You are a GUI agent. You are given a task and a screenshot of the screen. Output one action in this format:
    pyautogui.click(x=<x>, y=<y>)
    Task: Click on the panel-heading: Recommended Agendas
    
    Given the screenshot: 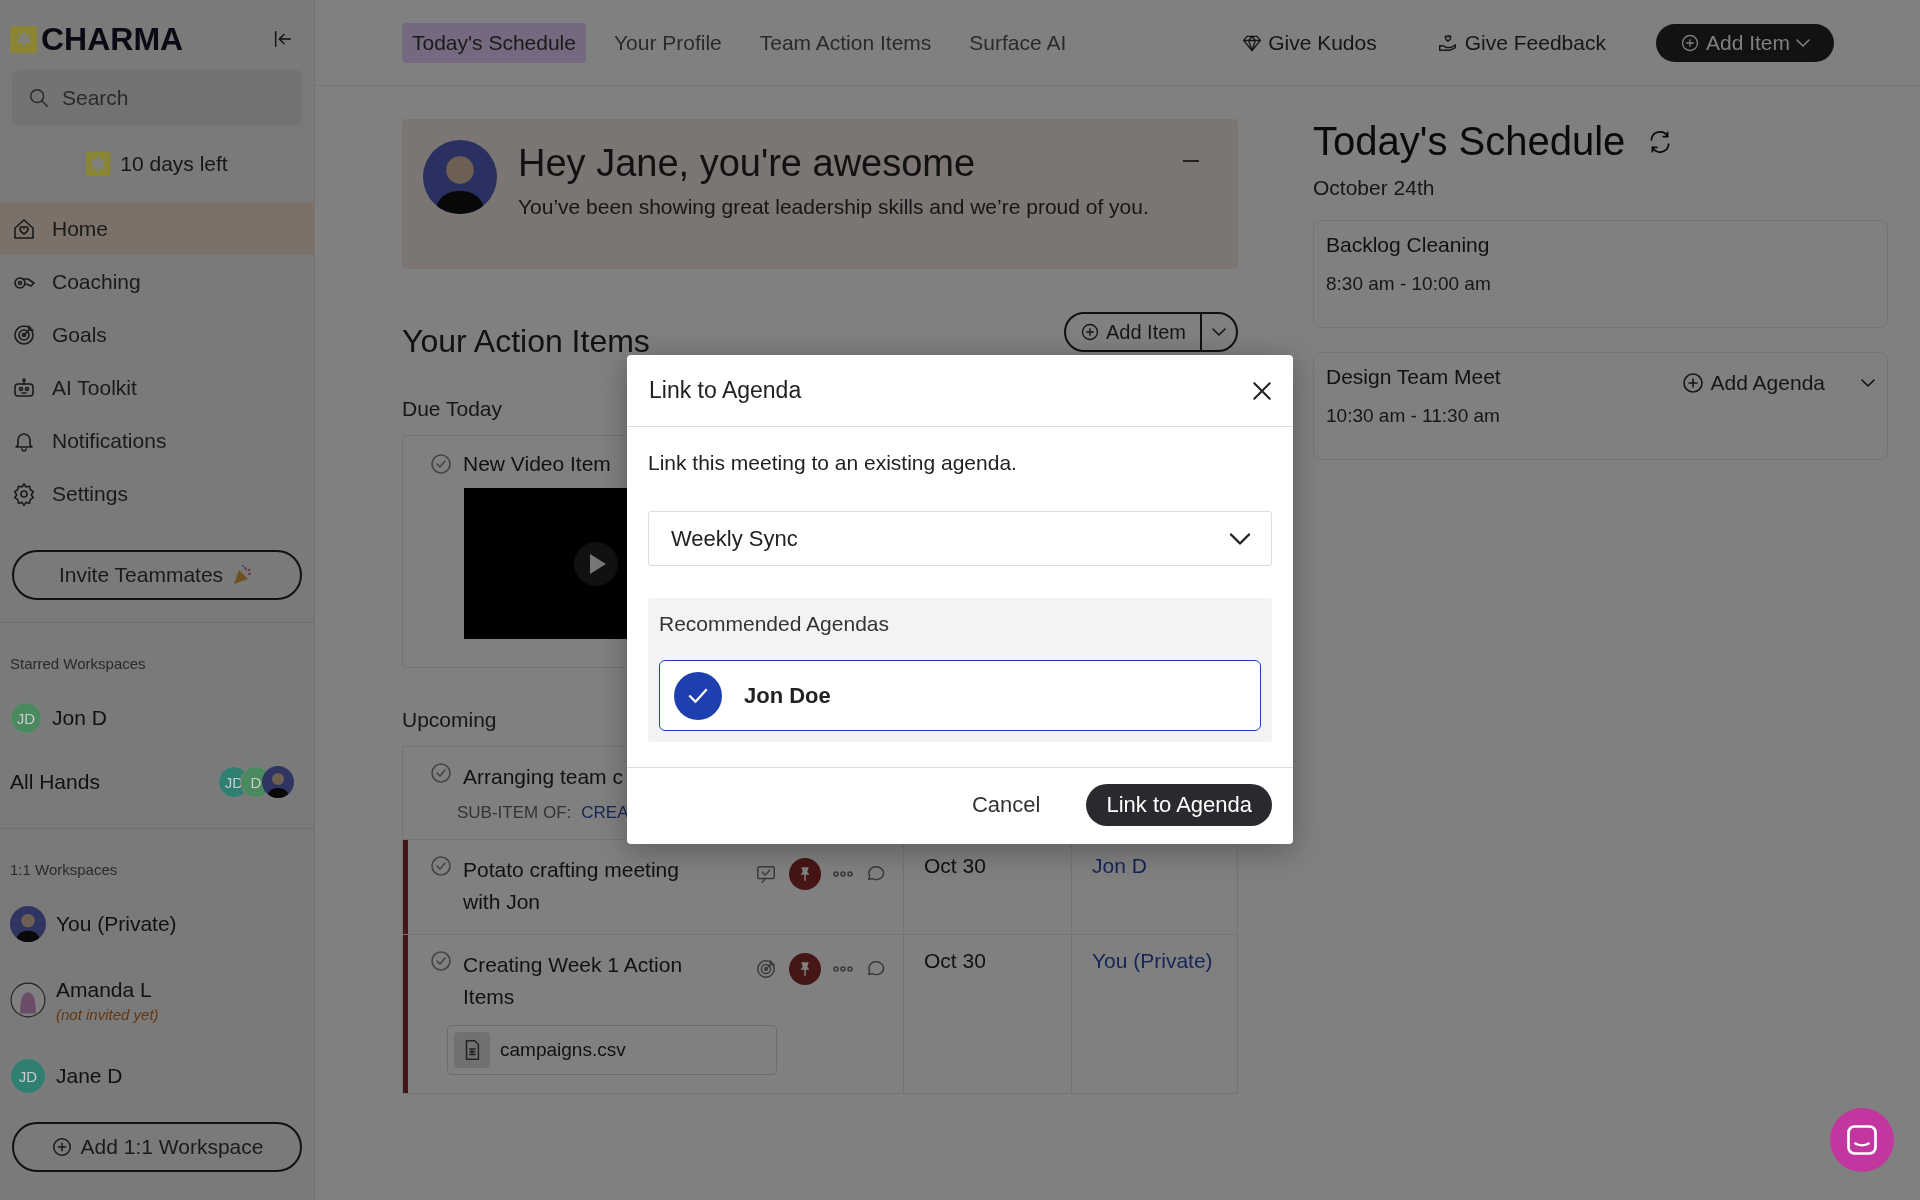 What is the action you would take?
    pyautogui.click(x=774, y=624)
    